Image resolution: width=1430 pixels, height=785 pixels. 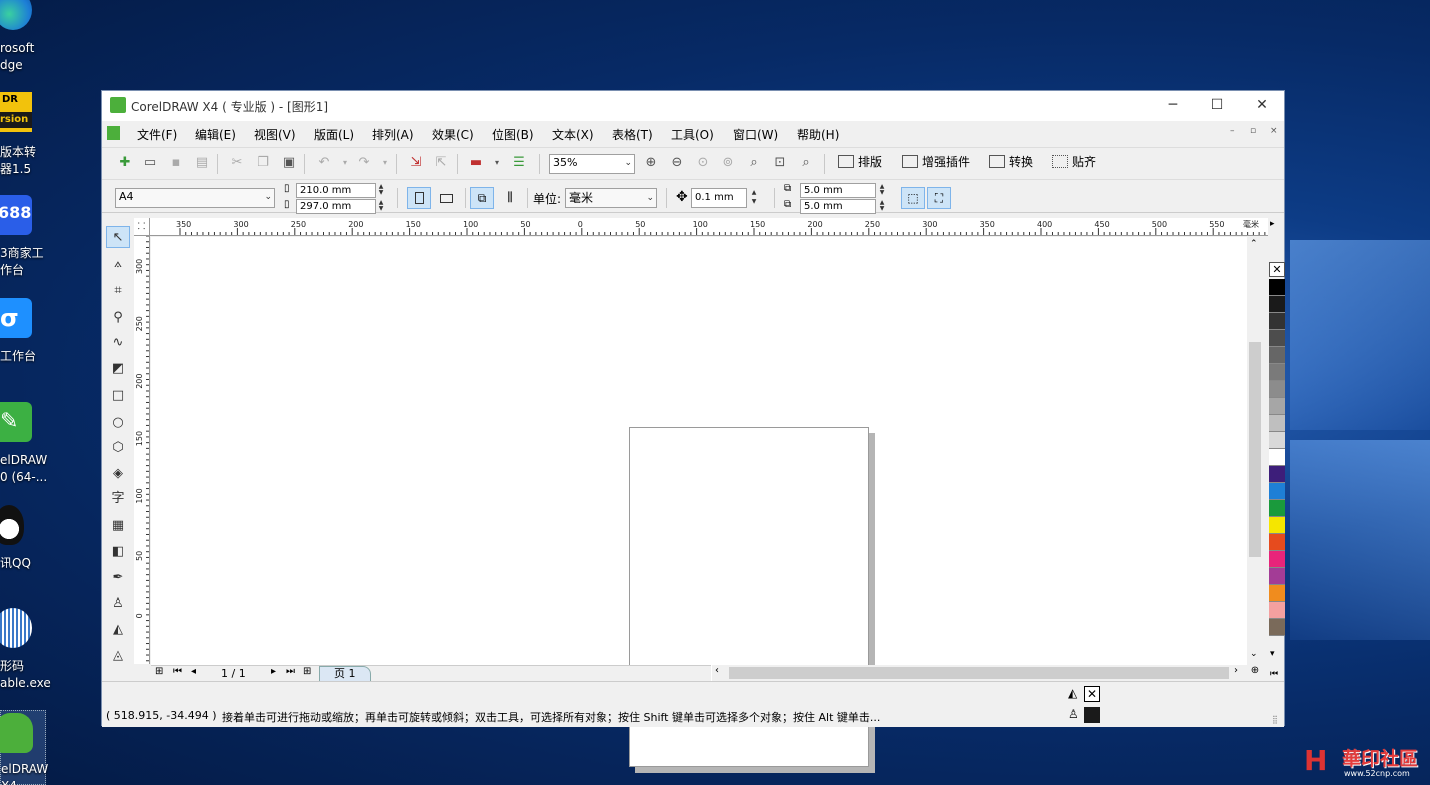 I want to click on vertical-scrollbar: ⌃ ⌄, so click(x=1255, y=451).